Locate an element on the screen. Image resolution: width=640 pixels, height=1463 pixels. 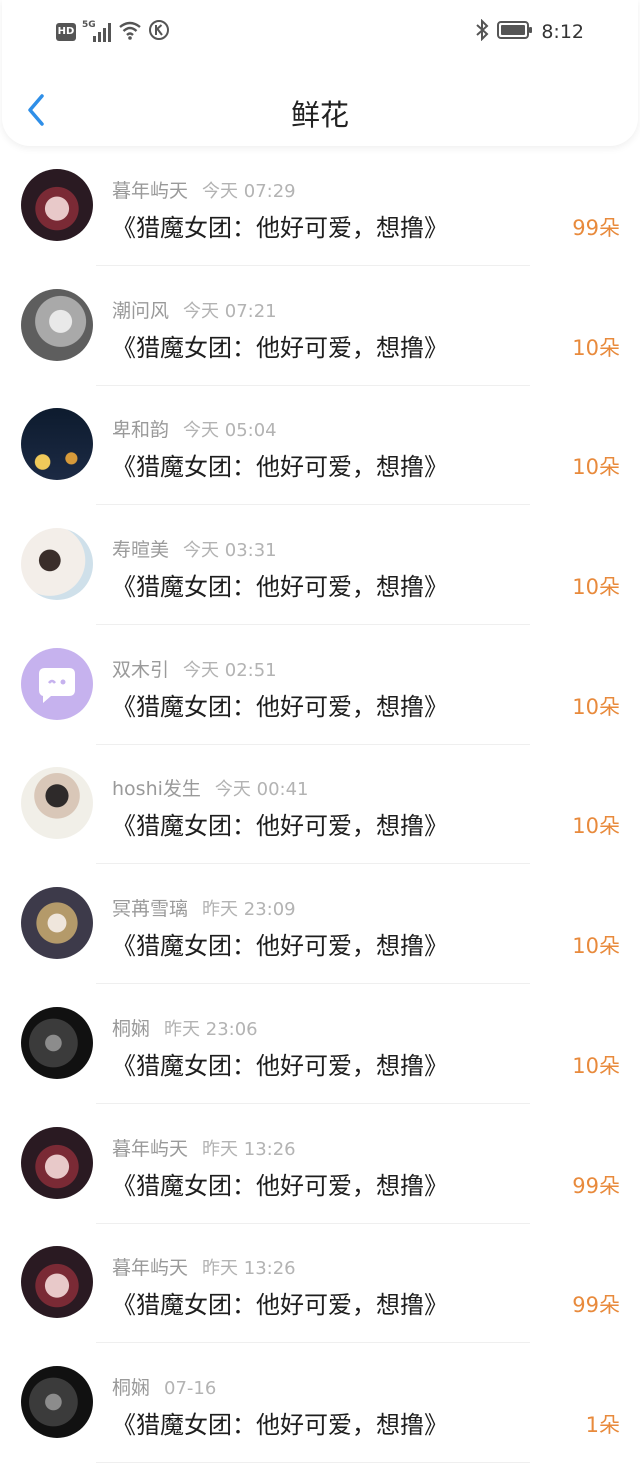
list-item: 桐娴 07-16 《猎魔女团：他好可爱，想撸》 1朵 is located at coordinates (320, 1403).